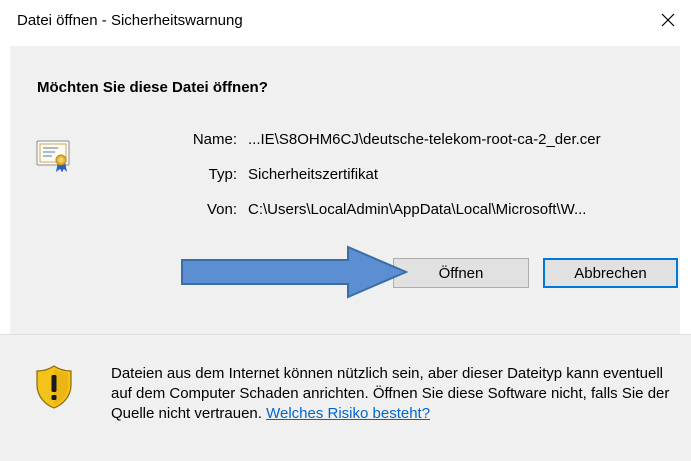  I want to click on from-label: Von:, so click(221, 209).